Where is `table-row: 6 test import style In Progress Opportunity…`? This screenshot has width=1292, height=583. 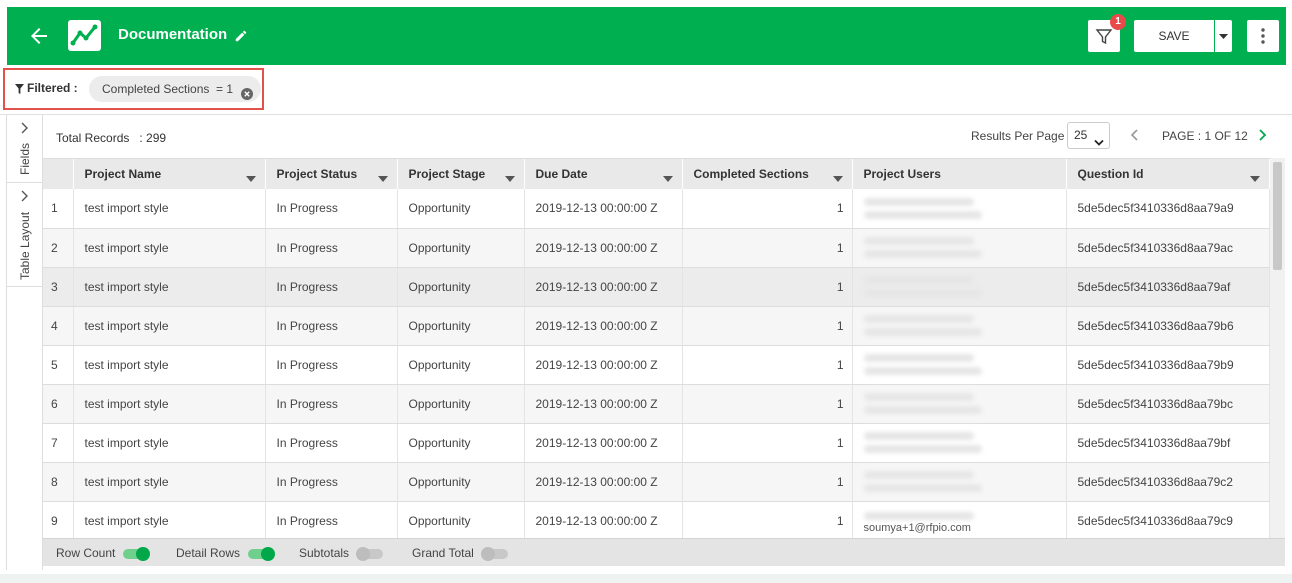
table-row: 6 test import style In Progress Opportunity… is located at coordinates (656, 404).